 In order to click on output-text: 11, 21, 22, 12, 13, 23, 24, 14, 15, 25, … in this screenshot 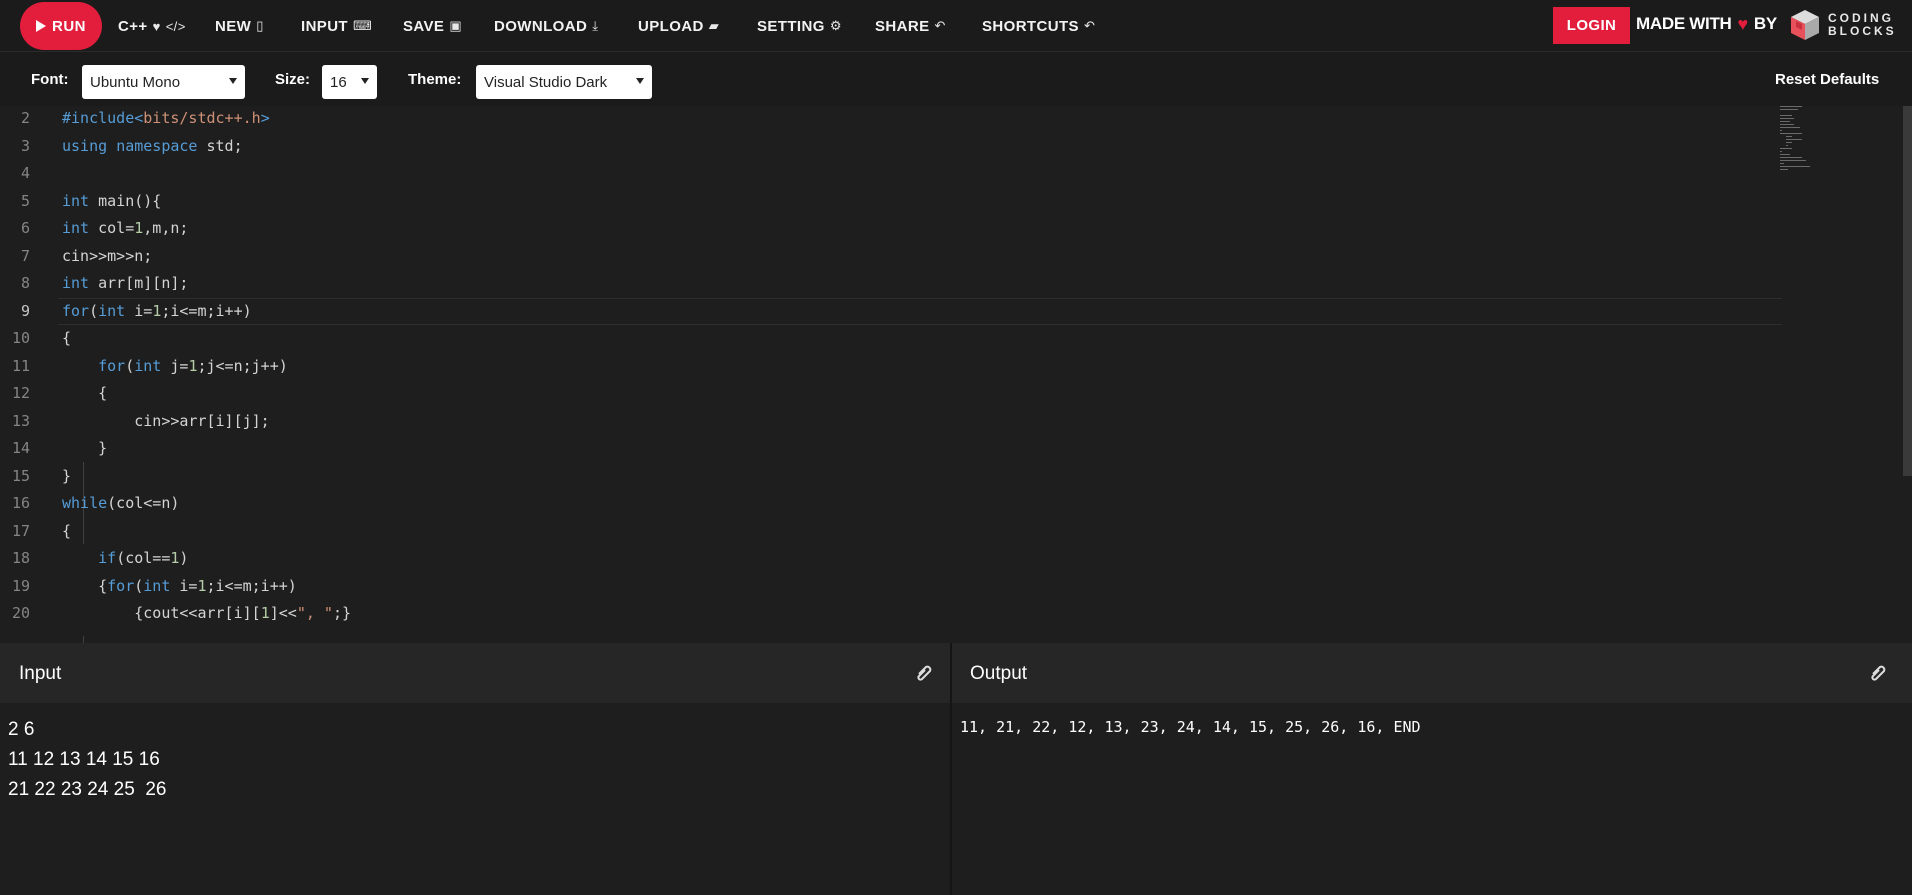, I will do `click(1190, 727)`.